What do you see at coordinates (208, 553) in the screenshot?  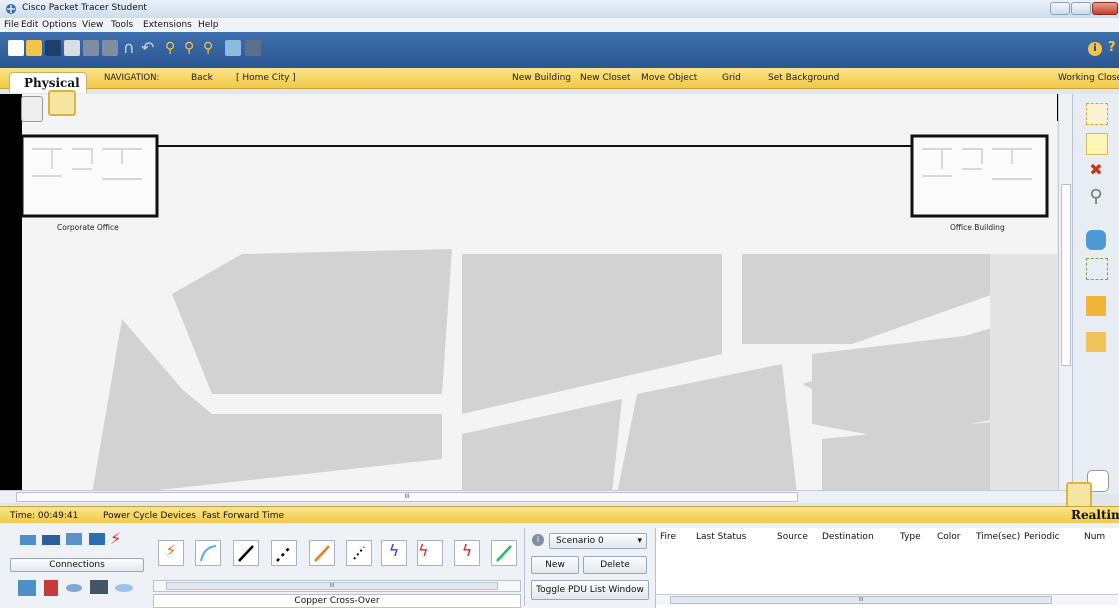 I see `console-cable-icon` at bounding box center [208, 553].